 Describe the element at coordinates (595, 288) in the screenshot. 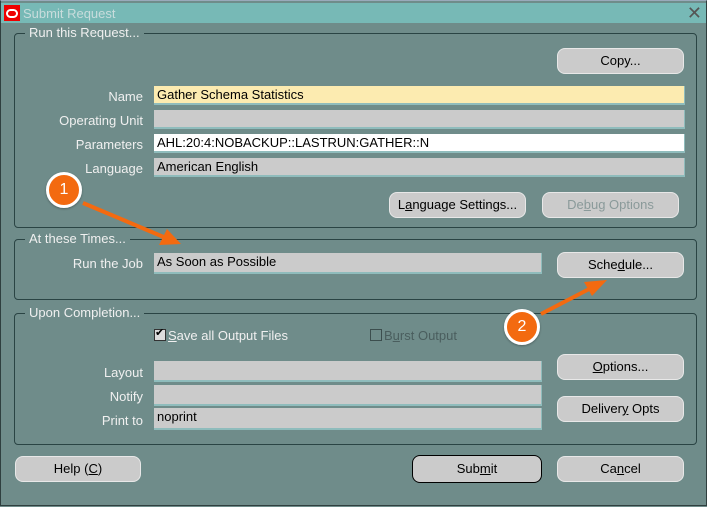

I see `arrow-2-head` at that location.